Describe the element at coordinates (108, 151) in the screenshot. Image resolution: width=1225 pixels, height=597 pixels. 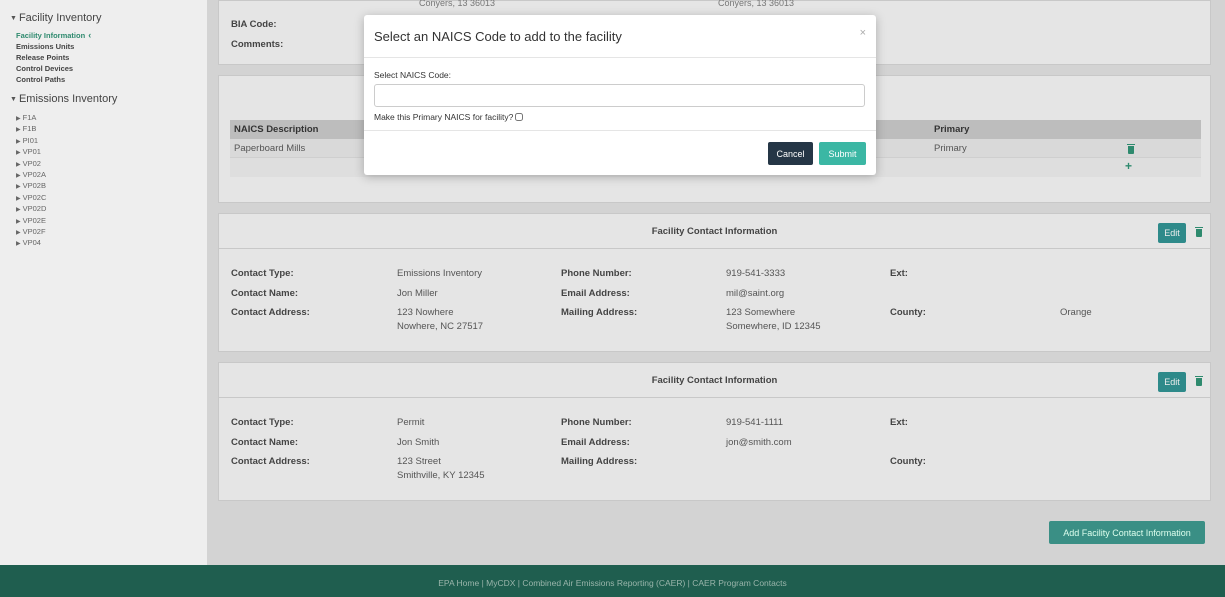
I see `sidebar-item-vp01: ▶ VP01` at that location.